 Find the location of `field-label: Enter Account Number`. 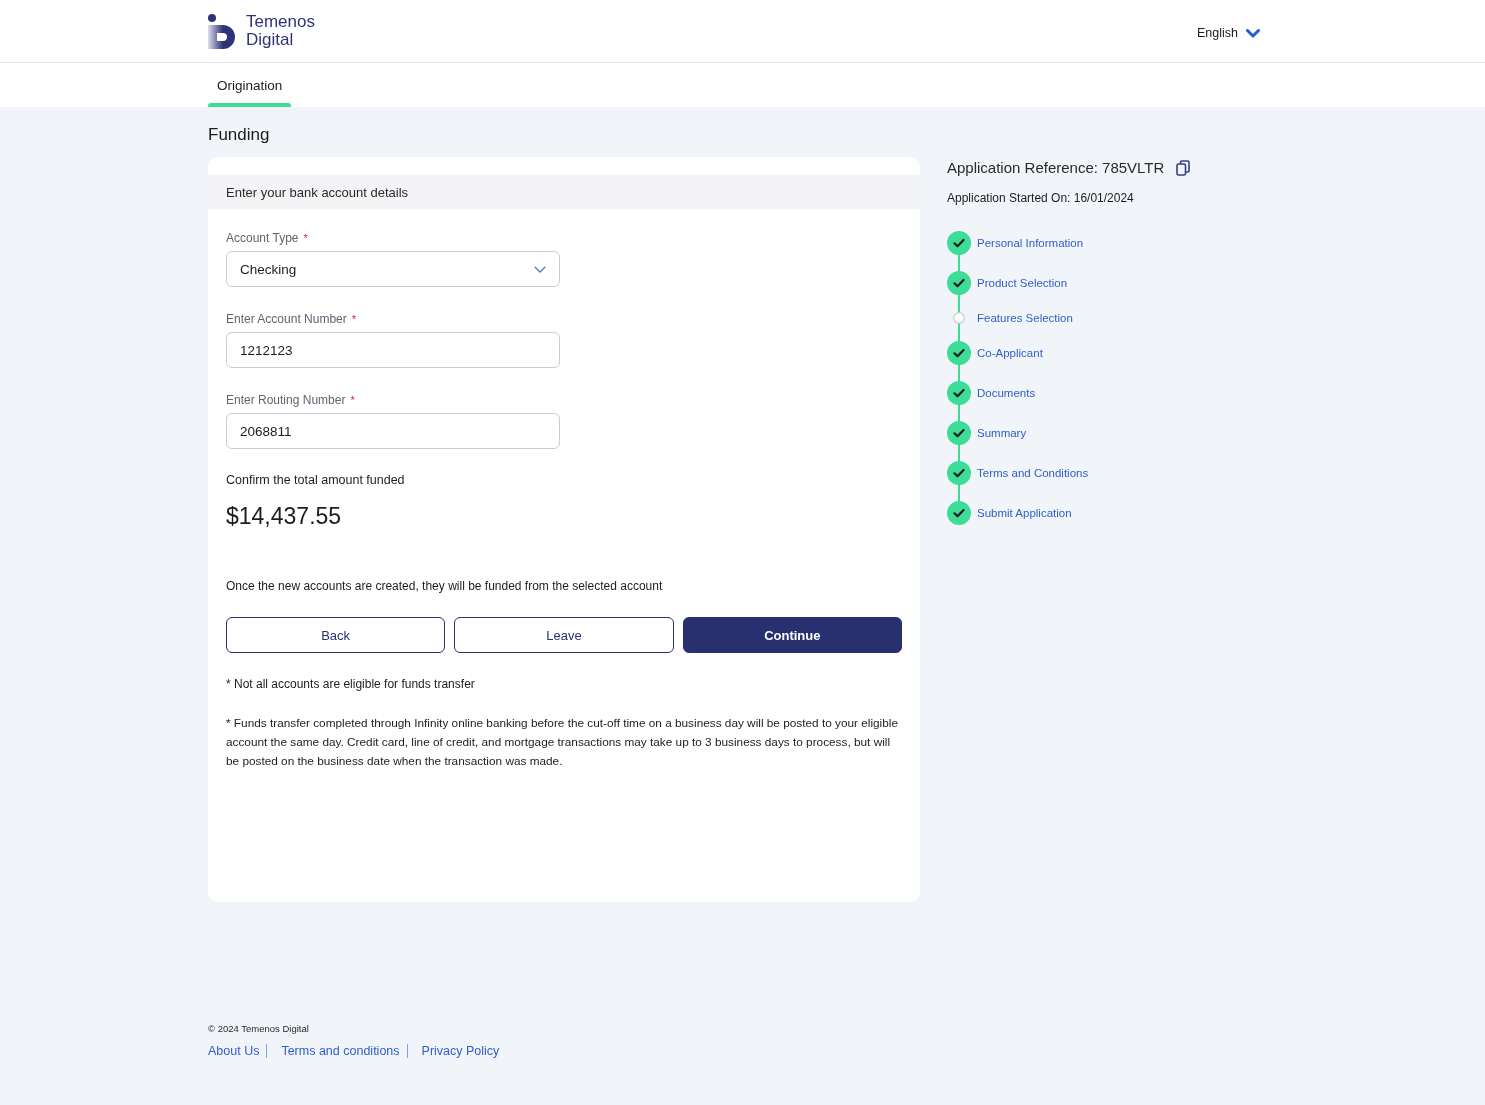

field-label: Enter Account Number is located at coordinates (286, 319).